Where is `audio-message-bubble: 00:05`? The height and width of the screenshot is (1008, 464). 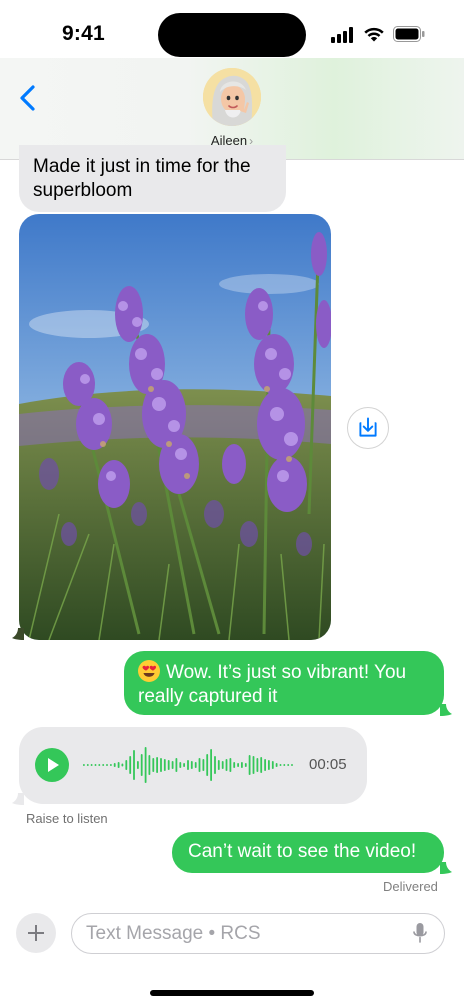
audio-message-bubble: 00:05 is located at coordinates (193, 765).